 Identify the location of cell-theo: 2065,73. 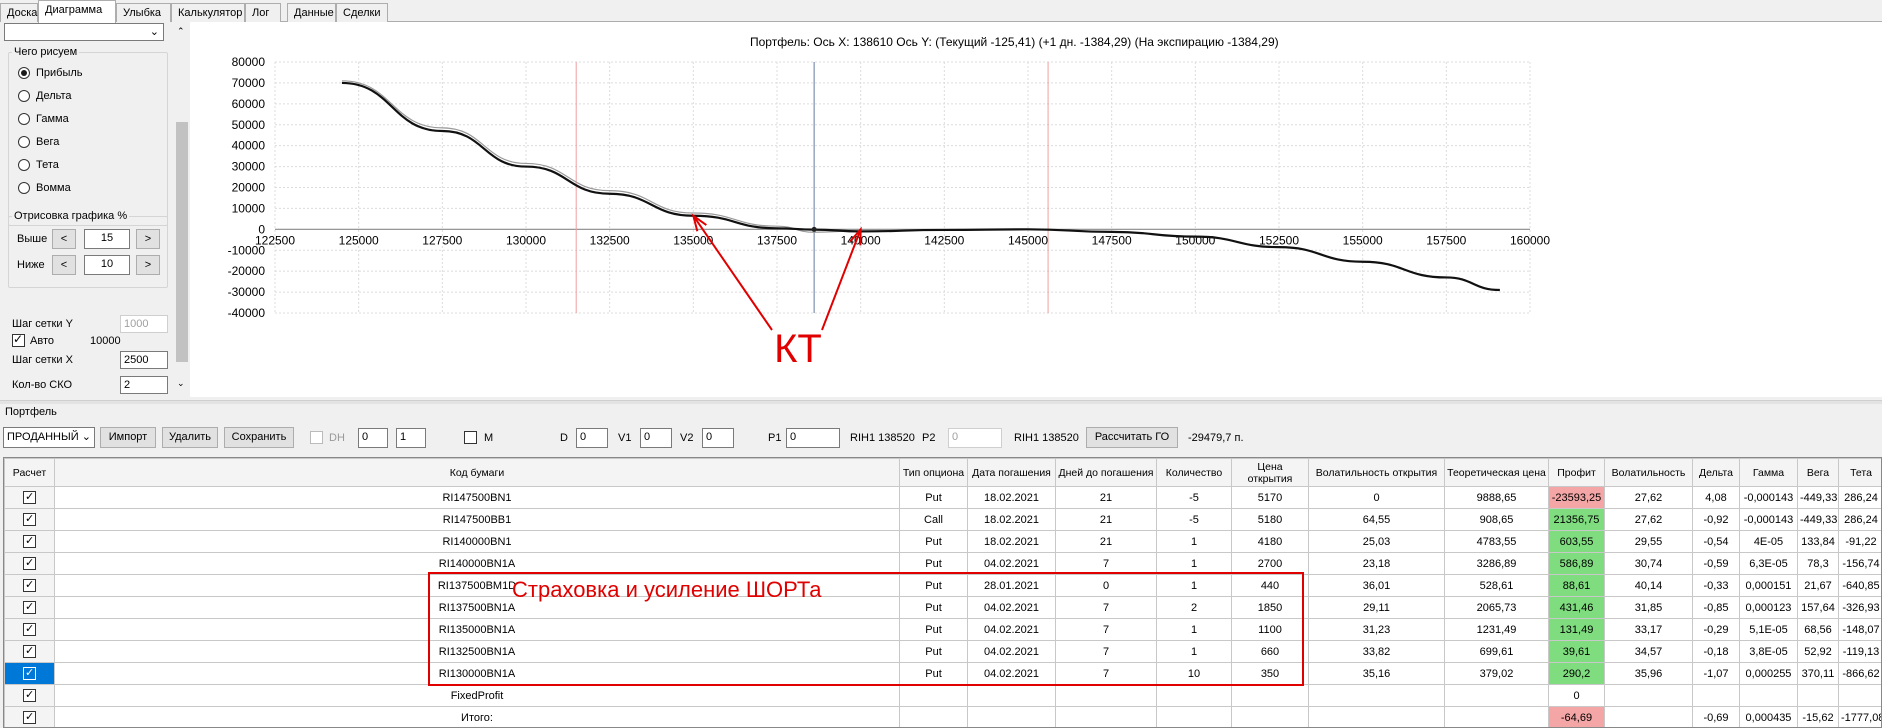
(1496, 607).